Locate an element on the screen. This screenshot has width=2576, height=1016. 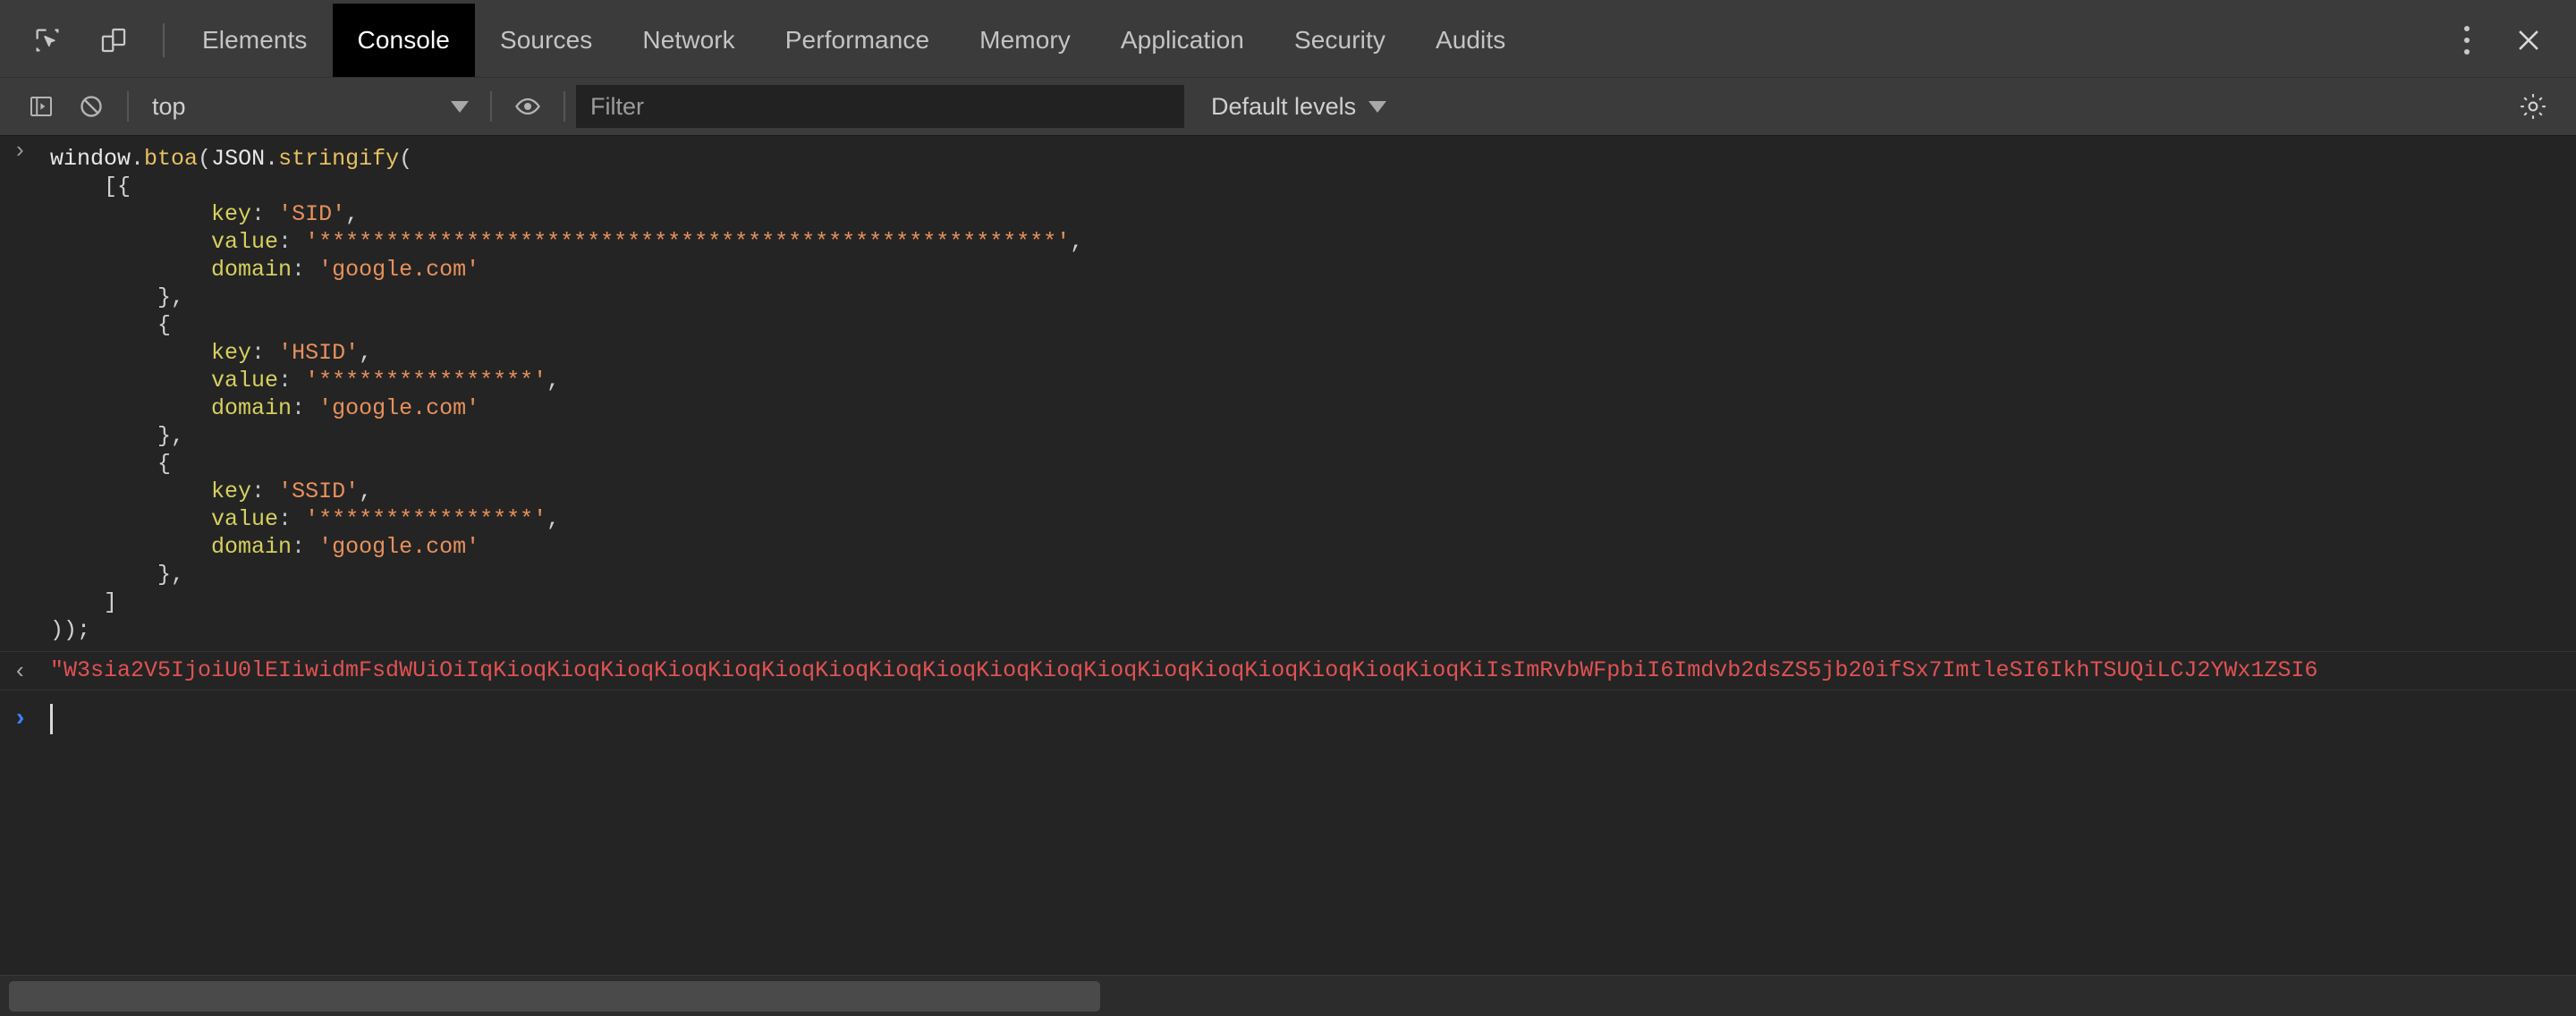
code-token: 'SID' is located at coordinates (312, 214).